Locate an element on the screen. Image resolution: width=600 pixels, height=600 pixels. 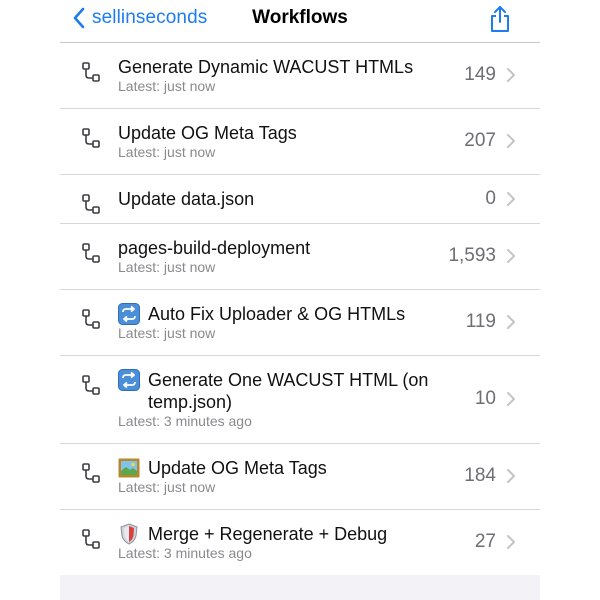
workflow-name: Generate One WACUST HTML (on temp.json) is located at coordinates (274, 391).